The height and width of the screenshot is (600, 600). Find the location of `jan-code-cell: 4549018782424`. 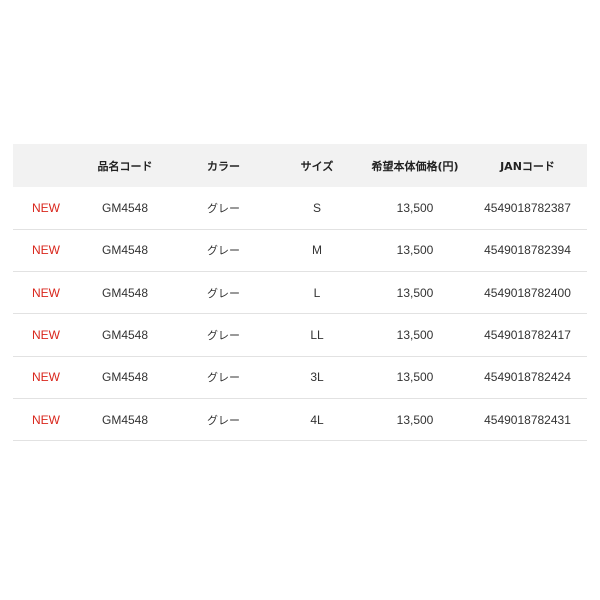

jan-code-cell: 4549018782424 is located at coordinates (527, 377).